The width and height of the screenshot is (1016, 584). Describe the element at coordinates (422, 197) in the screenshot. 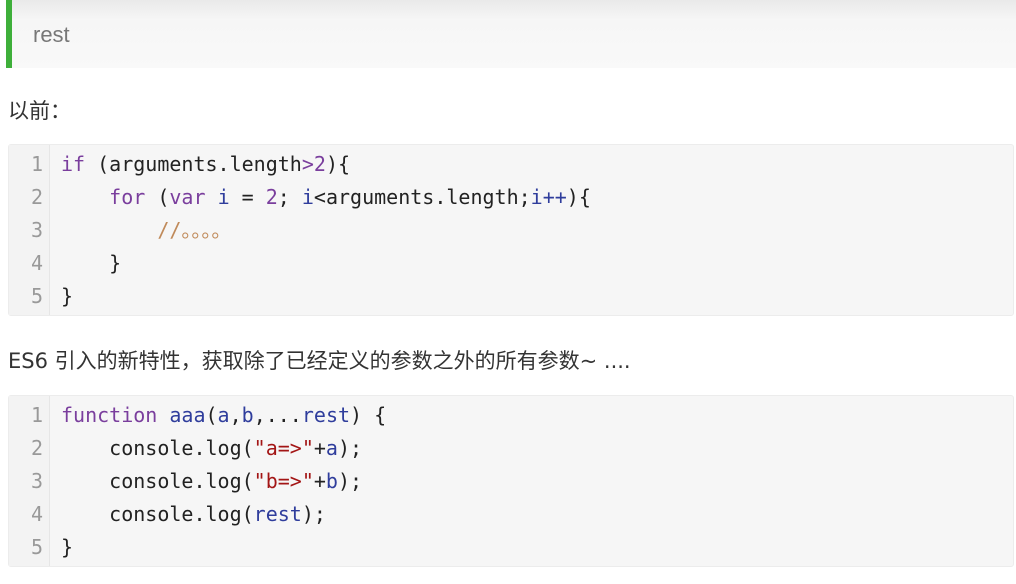

I see `code-token: <arguments.length;` at that location.